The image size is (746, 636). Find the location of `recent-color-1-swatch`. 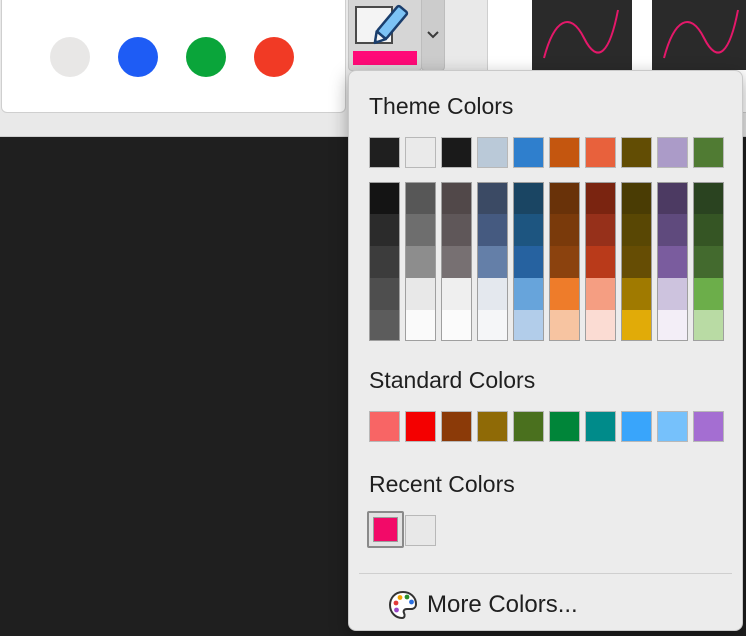

recent-color-1-swatch is located at coordinates (385, 529).